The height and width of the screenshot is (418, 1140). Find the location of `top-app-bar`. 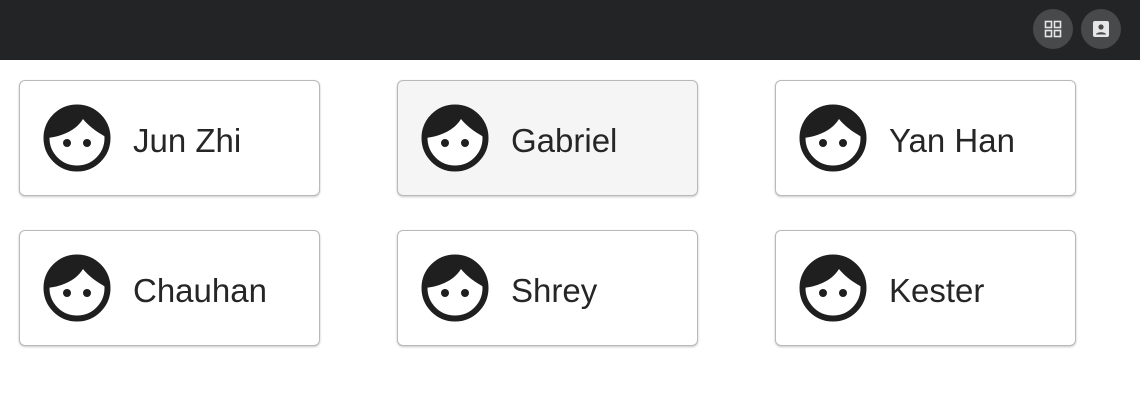

top-app-bar is located at coordinates (570, 30).